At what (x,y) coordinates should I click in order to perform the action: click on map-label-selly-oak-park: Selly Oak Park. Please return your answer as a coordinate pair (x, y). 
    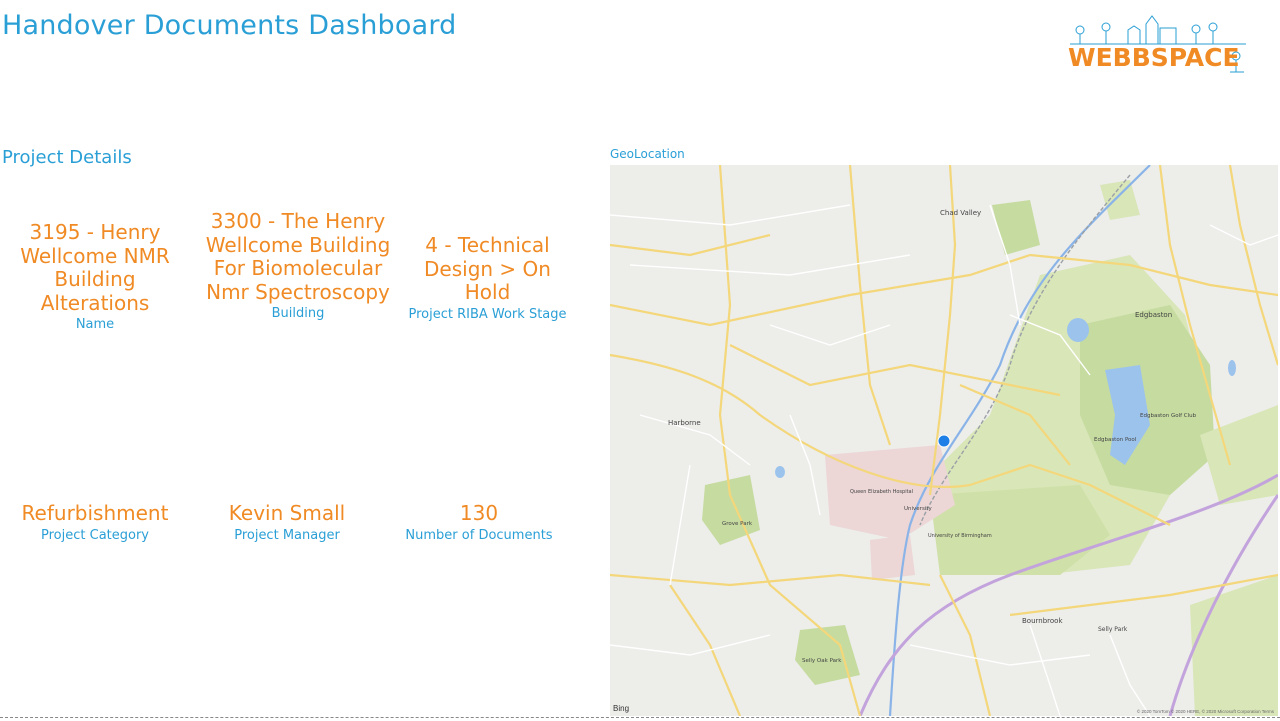
    Looking at the image, I should click on (822, 661).